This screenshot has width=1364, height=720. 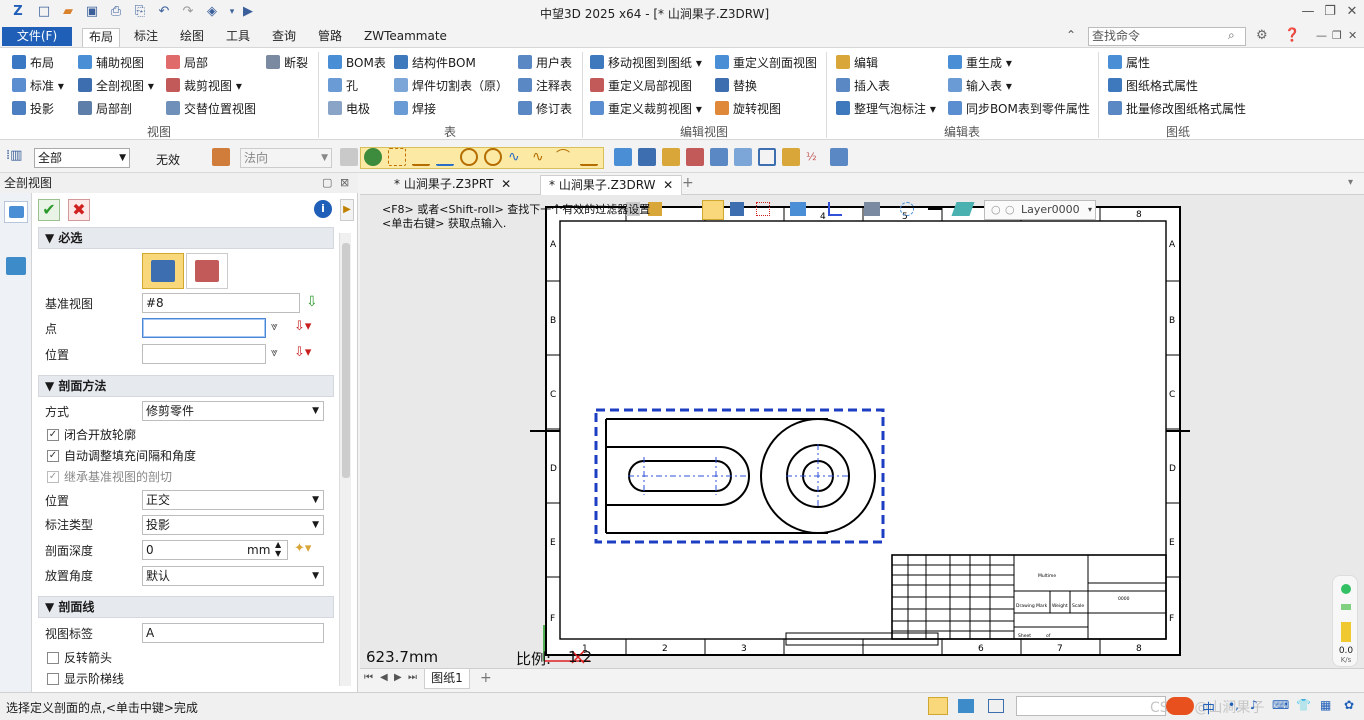 I want to click on snap-curve-icon: ∿, so click(x=517, y=157).